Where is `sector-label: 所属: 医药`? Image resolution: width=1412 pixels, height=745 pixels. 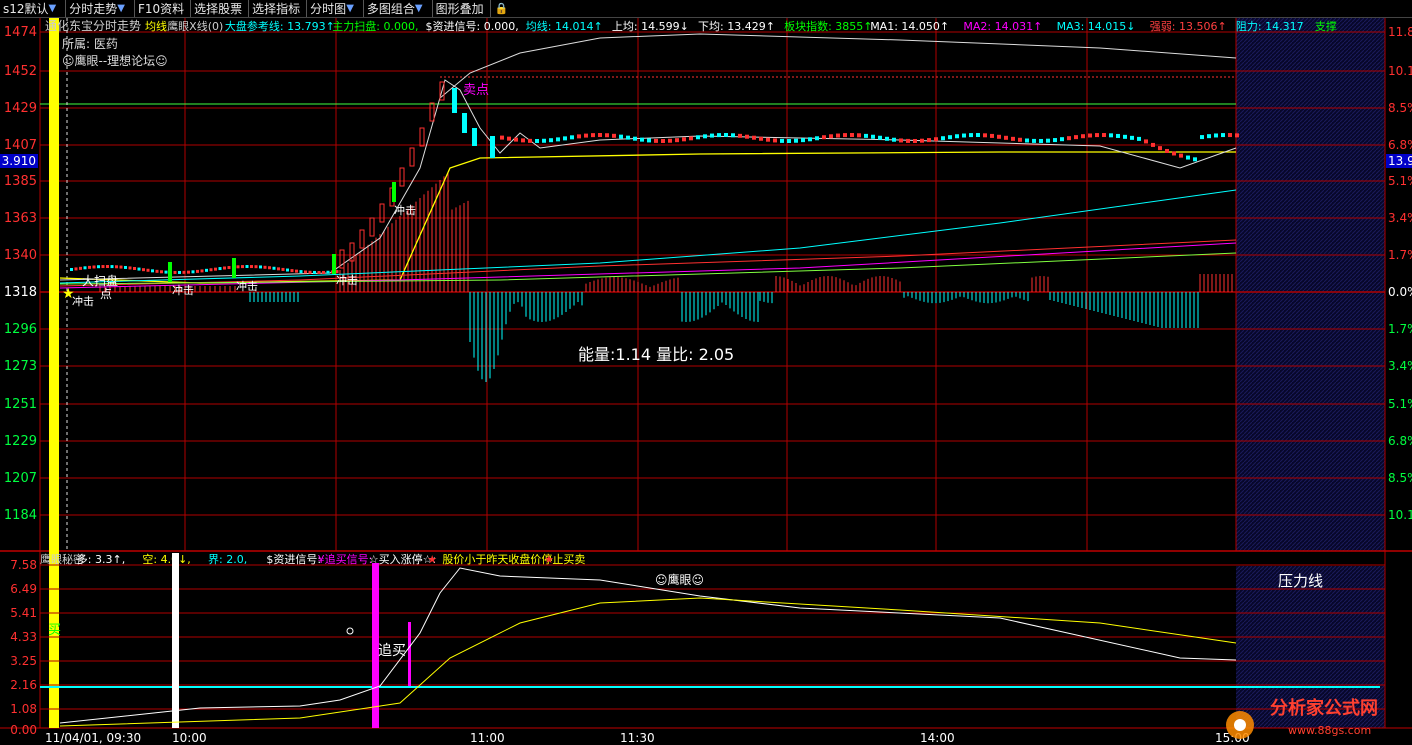 sector-label: 所属: 医药 is located at coordinates (90, 44).